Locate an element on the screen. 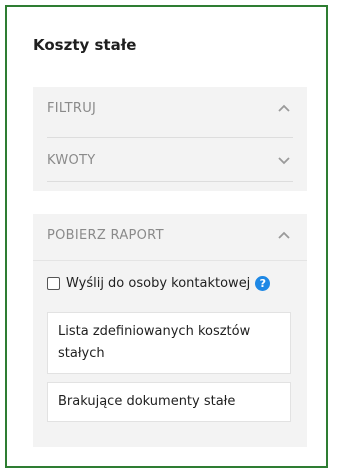  accordion-filtruj: FILTRUJ is located at coordinates (170, 109).